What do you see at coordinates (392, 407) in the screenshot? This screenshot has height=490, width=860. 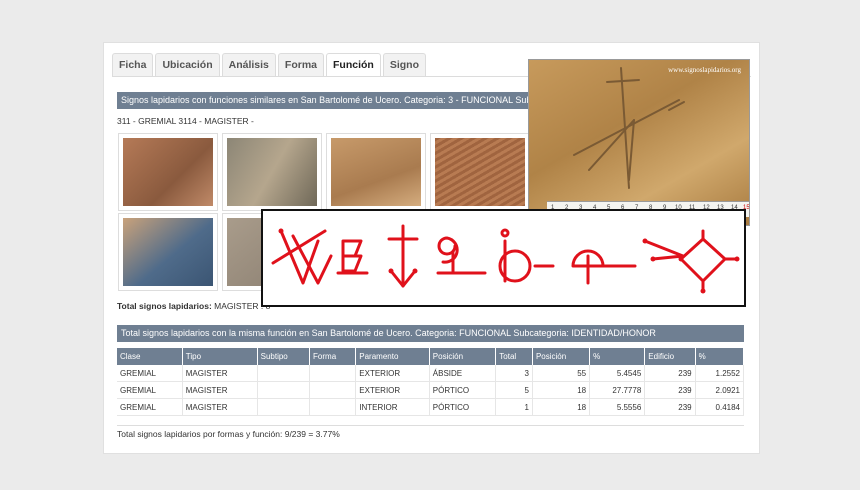 I see `cell: INTERIOR` at bounding box center [392, 407].